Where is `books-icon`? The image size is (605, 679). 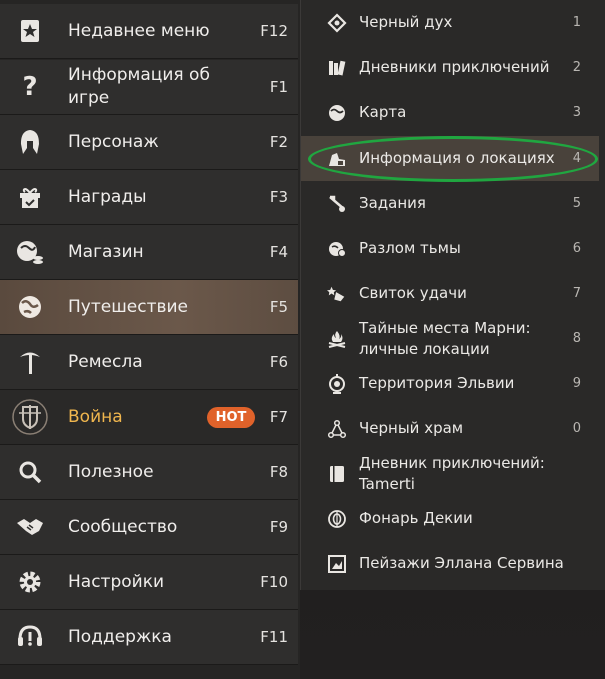 books-icon is located at coordinates (337, 68).